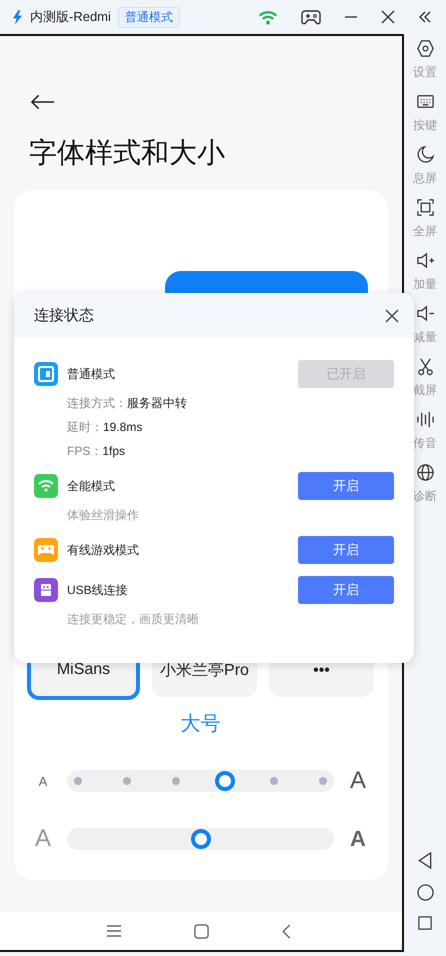  What do you see at coordinates (425, 154) in the screenshot?
I see `moon-icon` at bounding box center [425, 154].